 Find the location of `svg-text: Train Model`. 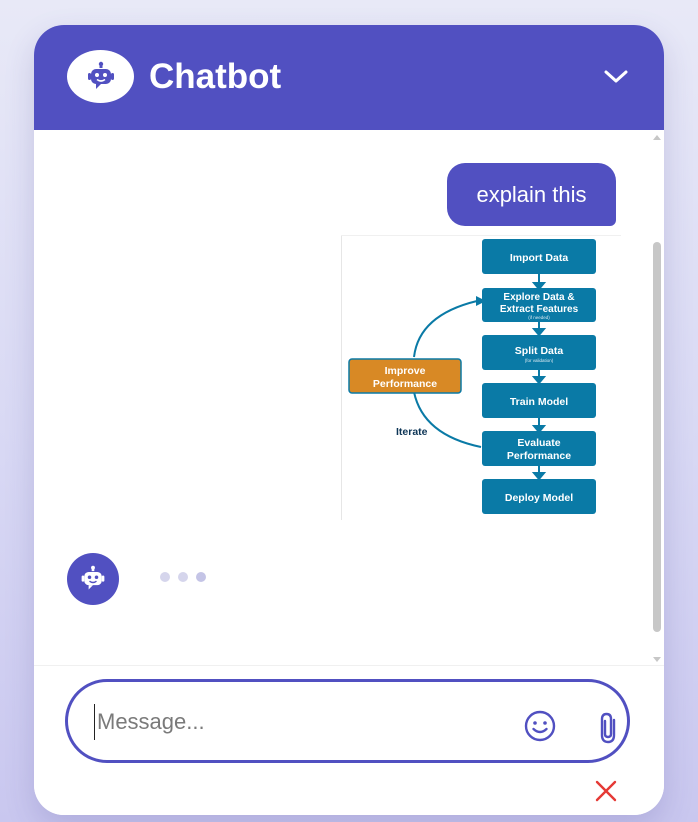

svg-text: Train Model is located at coordinates (539, 402).